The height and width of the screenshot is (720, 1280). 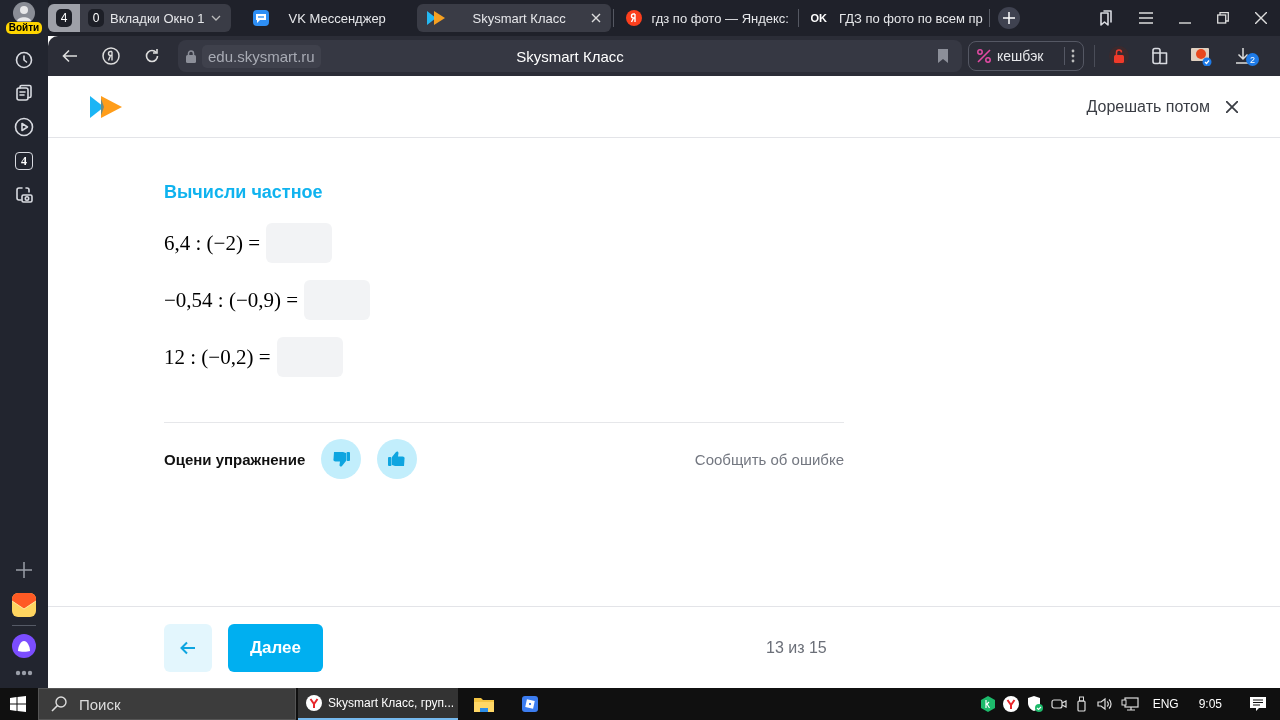 I want to click on restore-icon, so click(x=1223, y=18).